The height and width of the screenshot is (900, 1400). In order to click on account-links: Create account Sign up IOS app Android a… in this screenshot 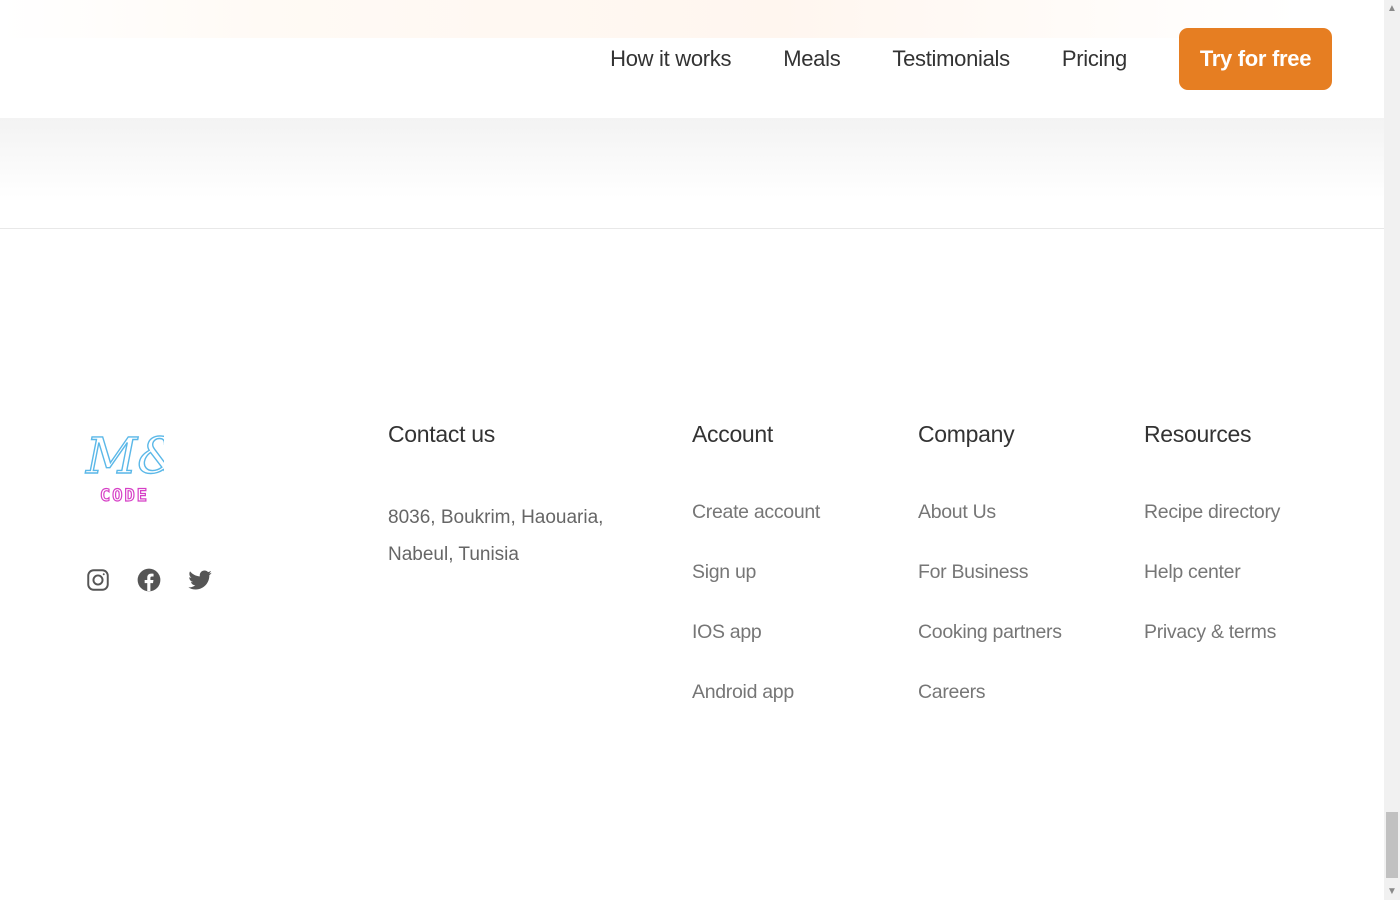, I will do `click(756, 617)`.